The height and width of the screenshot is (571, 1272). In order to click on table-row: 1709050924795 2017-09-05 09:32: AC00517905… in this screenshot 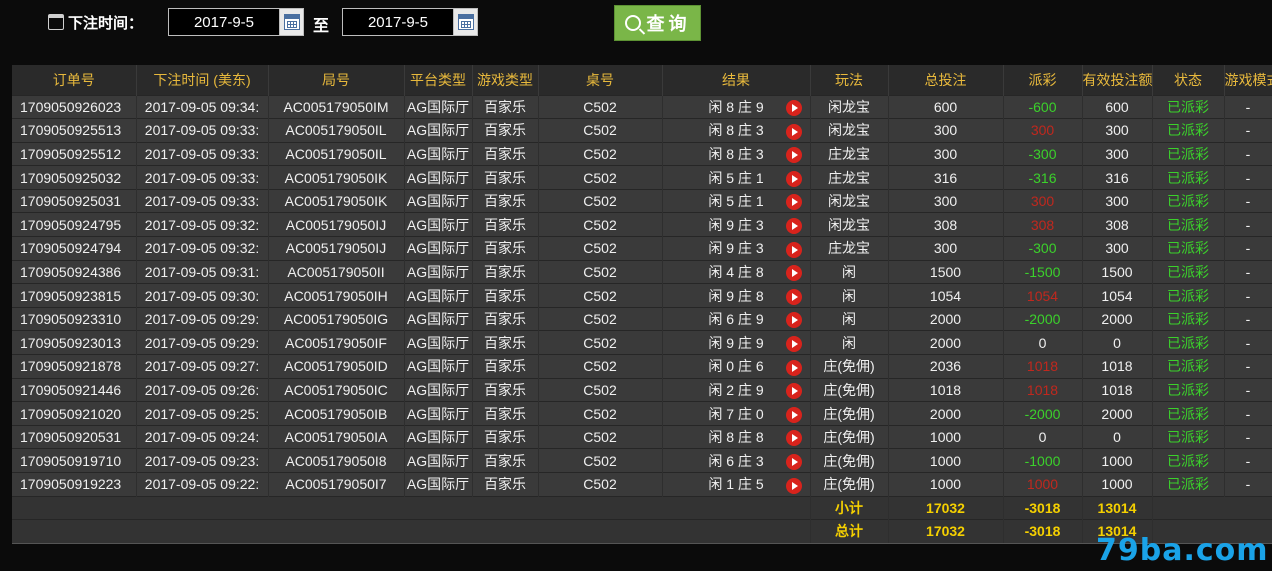, I will do `click(642, 224)`.